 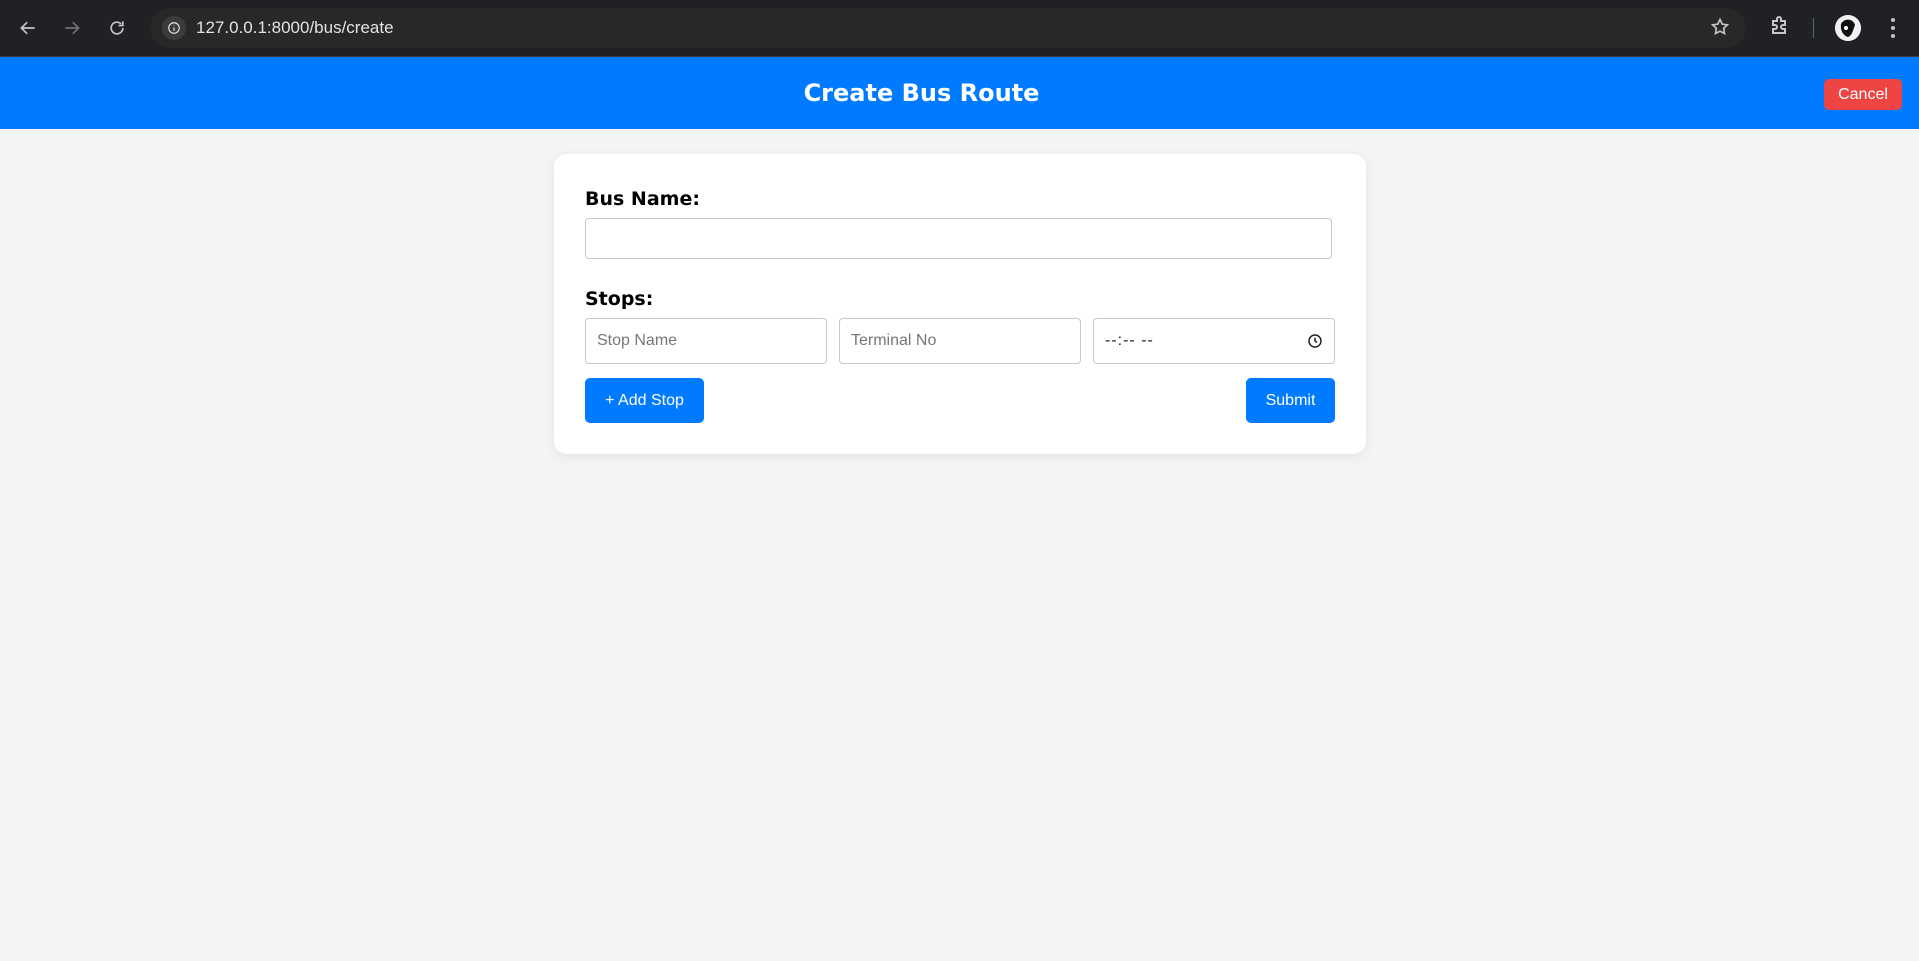 I want to click on reload-icon, so click(x=117, y=28).